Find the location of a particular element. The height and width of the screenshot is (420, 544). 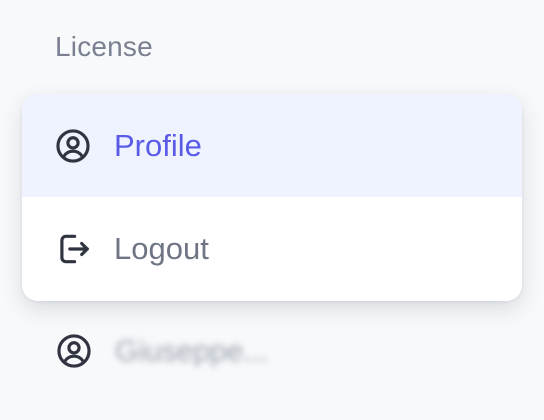

menu-item-logout-label: Logout is located at coordinates (161, 248).